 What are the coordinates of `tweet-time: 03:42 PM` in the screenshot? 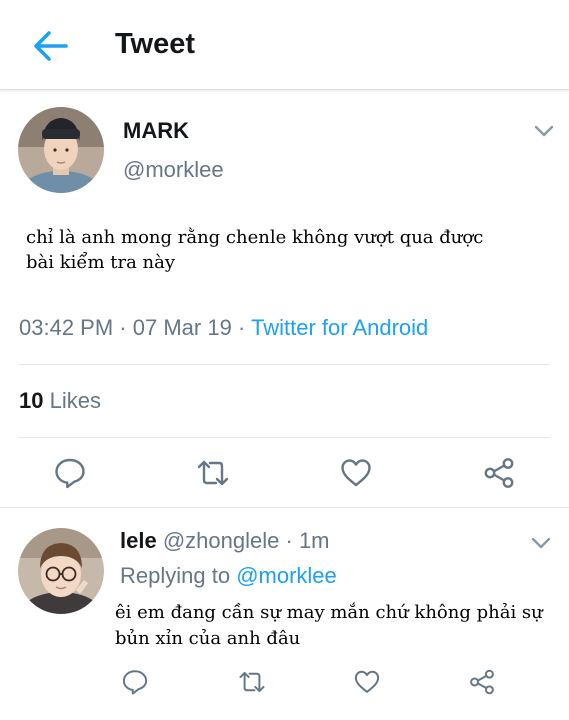 It's located at (66, 327).